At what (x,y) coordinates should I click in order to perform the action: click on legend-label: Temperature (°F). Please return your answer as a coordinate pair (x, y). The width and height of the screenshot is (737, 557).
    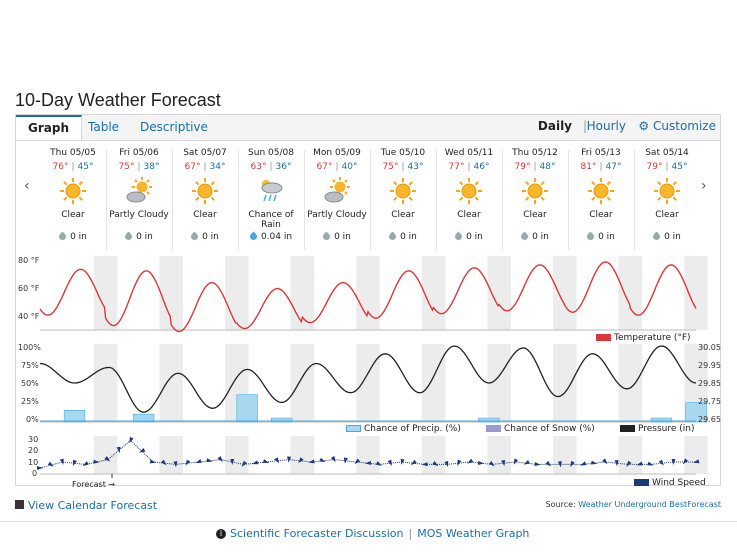
    Looking at the image, I should click on (652, 338).